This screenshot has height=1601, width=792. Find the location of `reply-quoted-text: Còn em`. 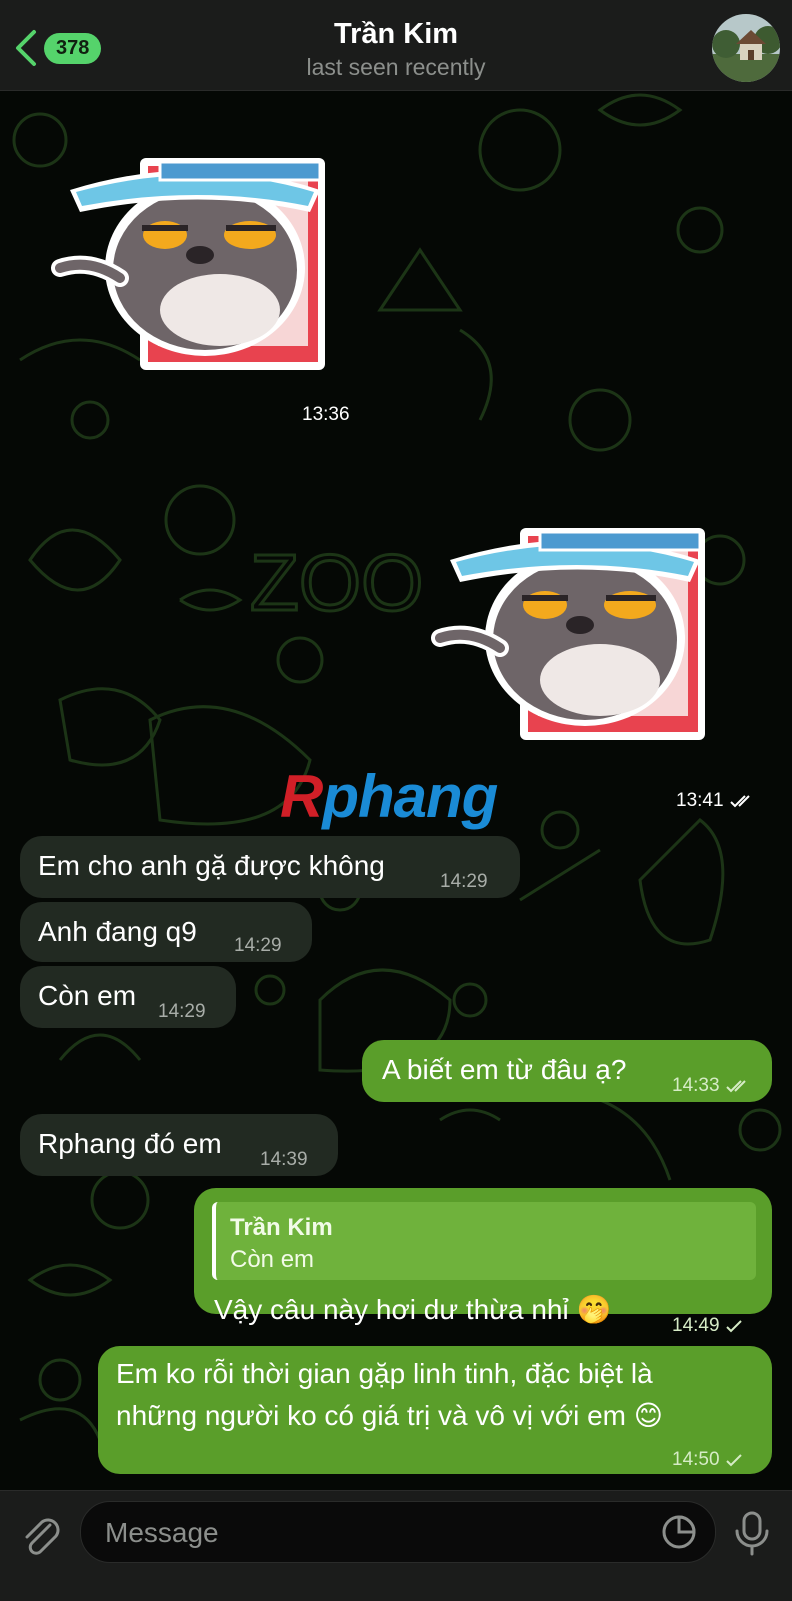

reply-quoted-text: Còn em is located at coordinates (272, 1259).